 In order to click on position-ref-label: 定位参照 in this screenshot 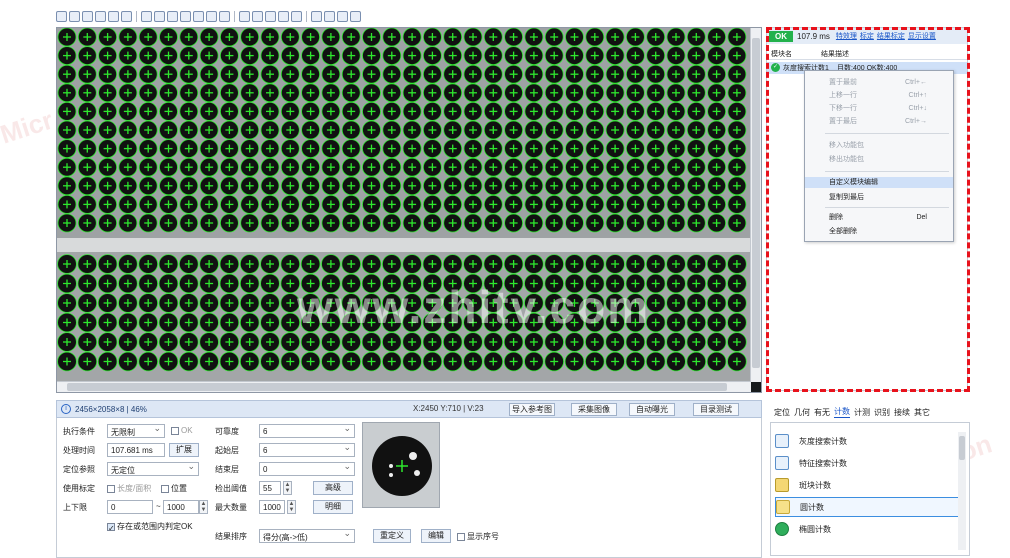, I will do `click(79, 469)`.